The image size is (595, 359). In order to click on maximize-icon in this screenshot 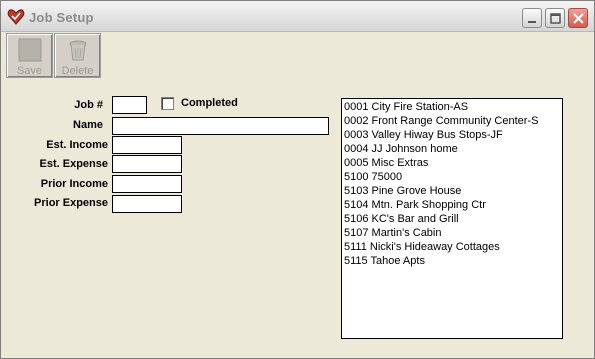, I will do `click(555, 18)`.